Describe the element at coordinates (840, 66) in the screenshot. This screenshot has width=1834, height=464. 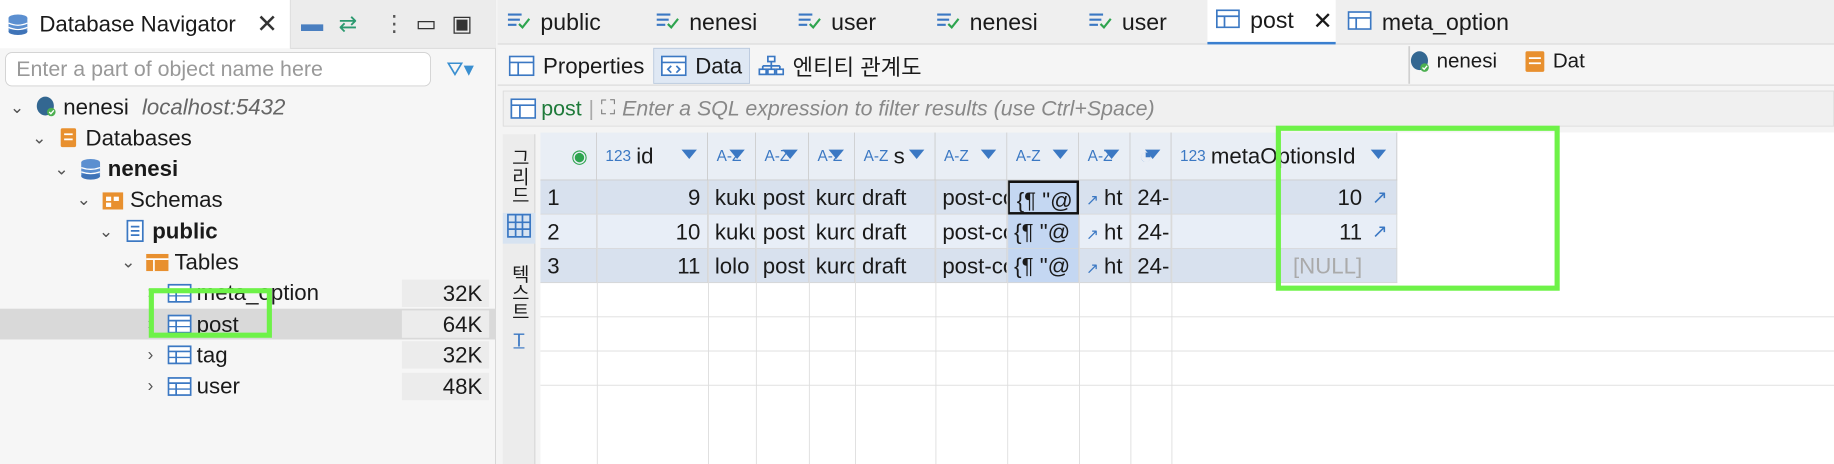
I see `tab-erd: 엔티티 관계도` at that location.